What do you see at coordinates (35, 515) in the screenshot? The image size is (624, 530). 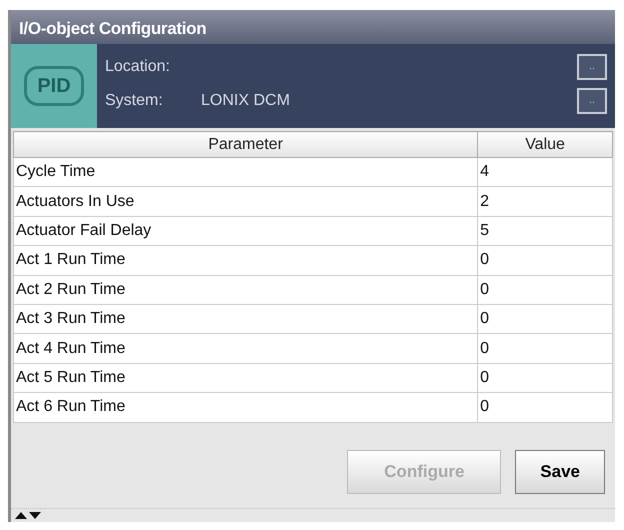 I see `down-arrow-icon` at bounding box center [35, 515].